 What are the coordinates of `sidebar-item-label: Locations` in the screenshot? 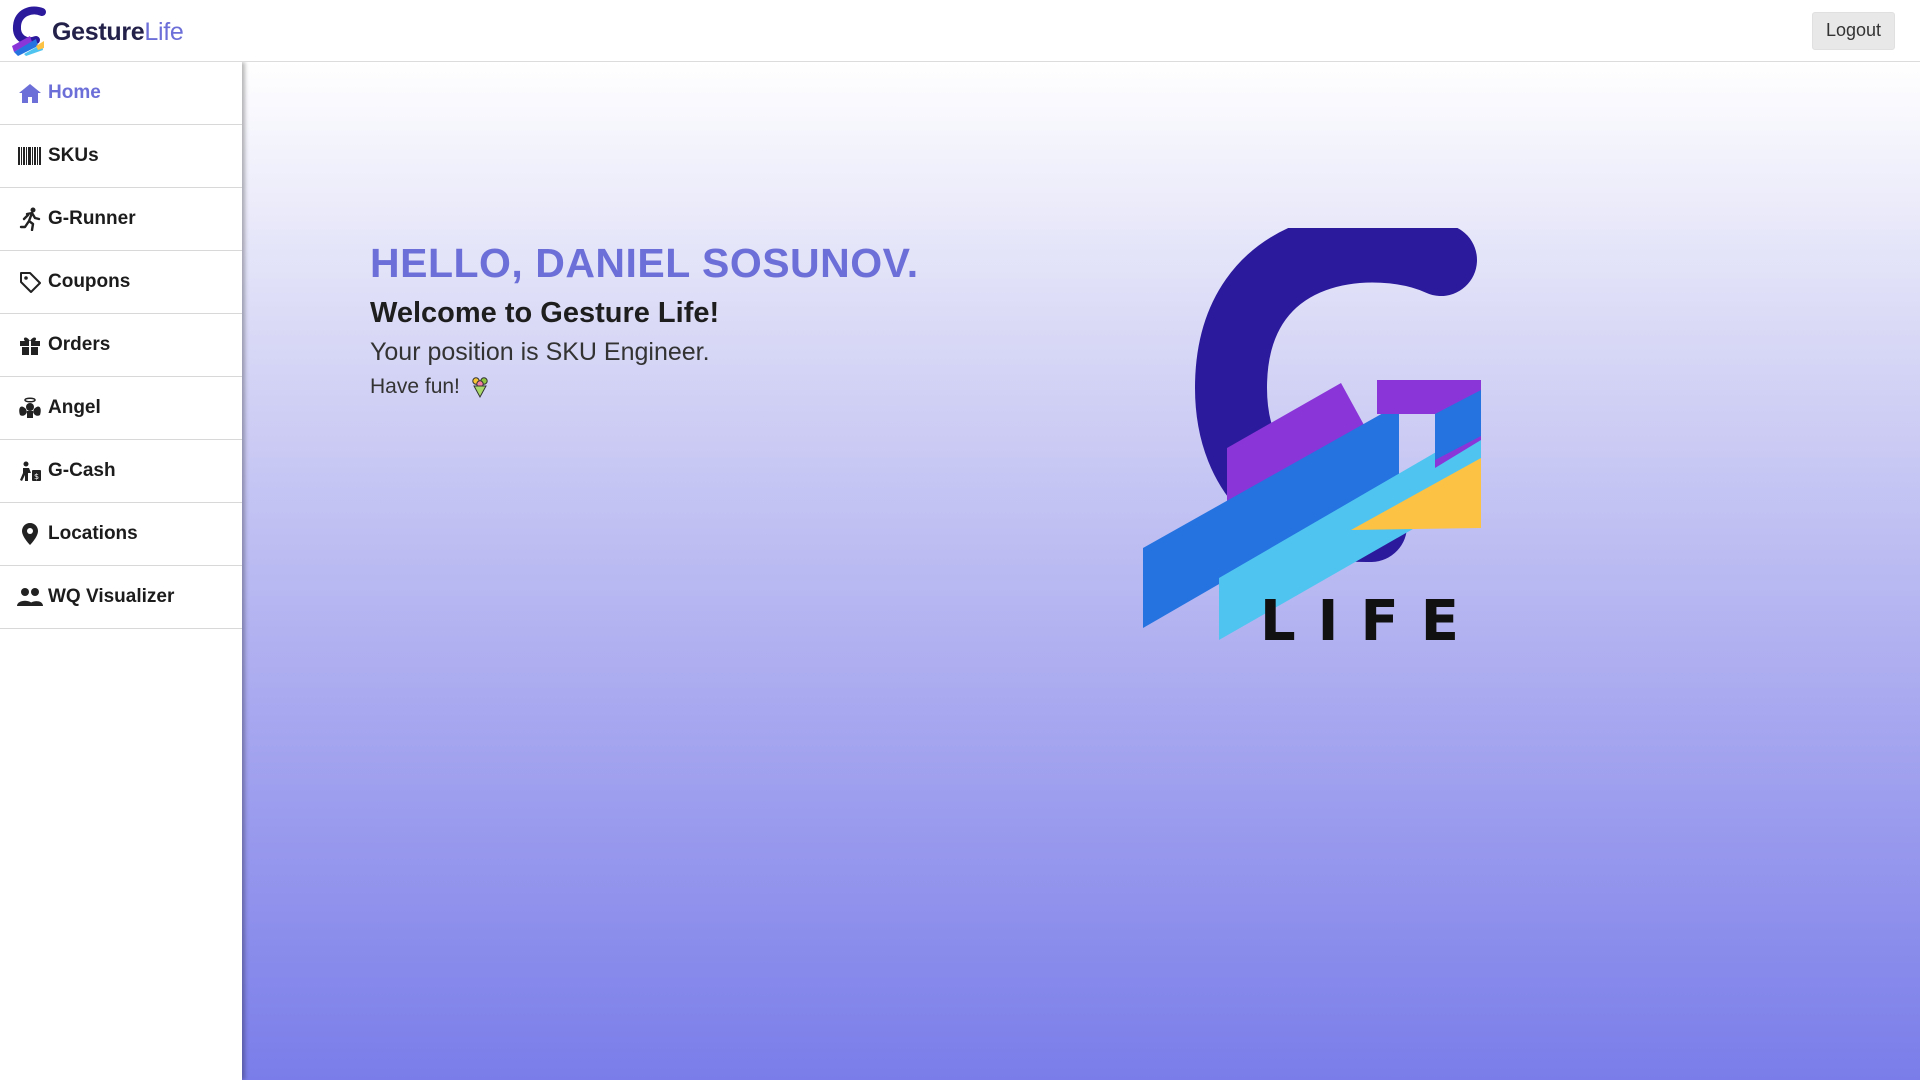 It's located at (93, 533).